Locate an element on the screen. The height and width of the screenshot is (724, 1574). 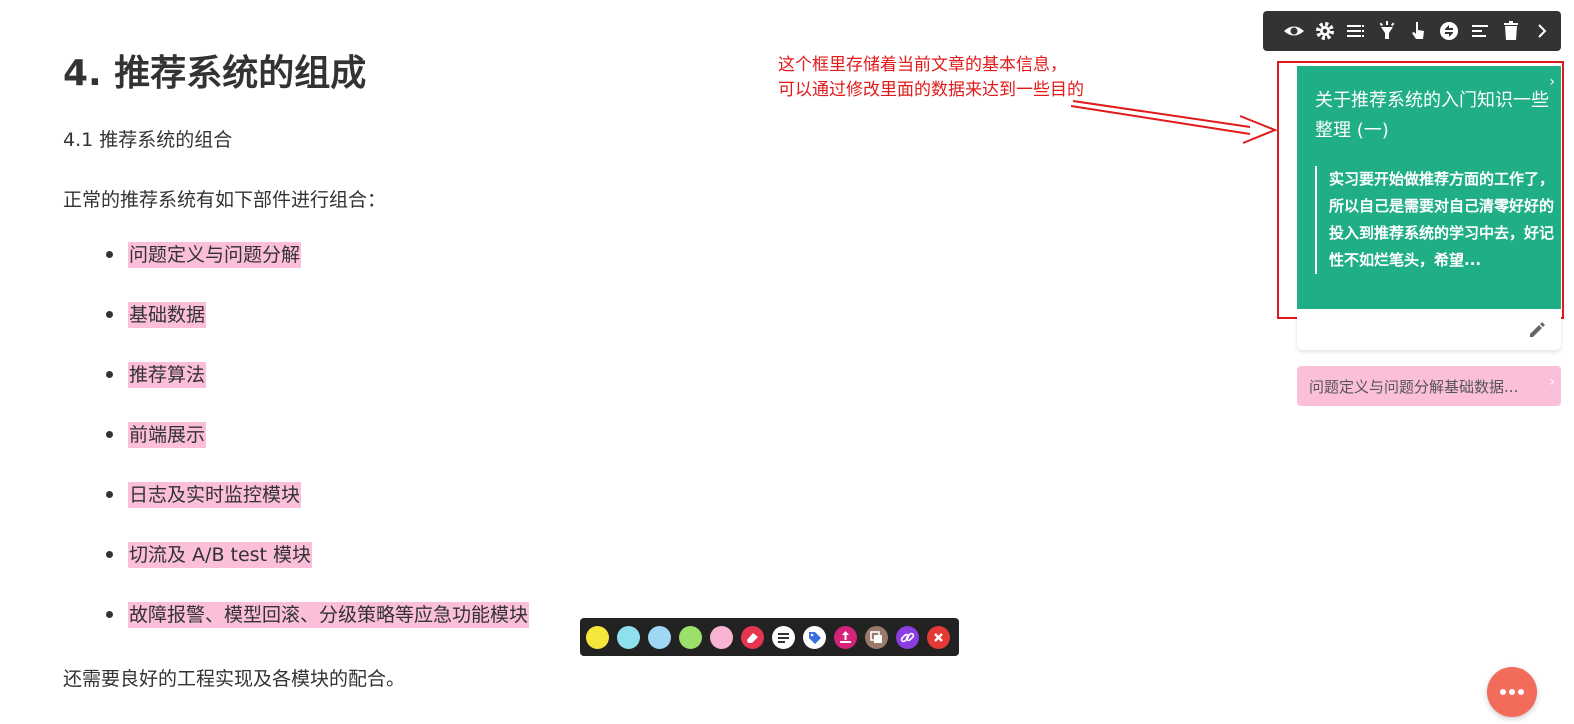
copy-icon is located at coordinates (876, 637).